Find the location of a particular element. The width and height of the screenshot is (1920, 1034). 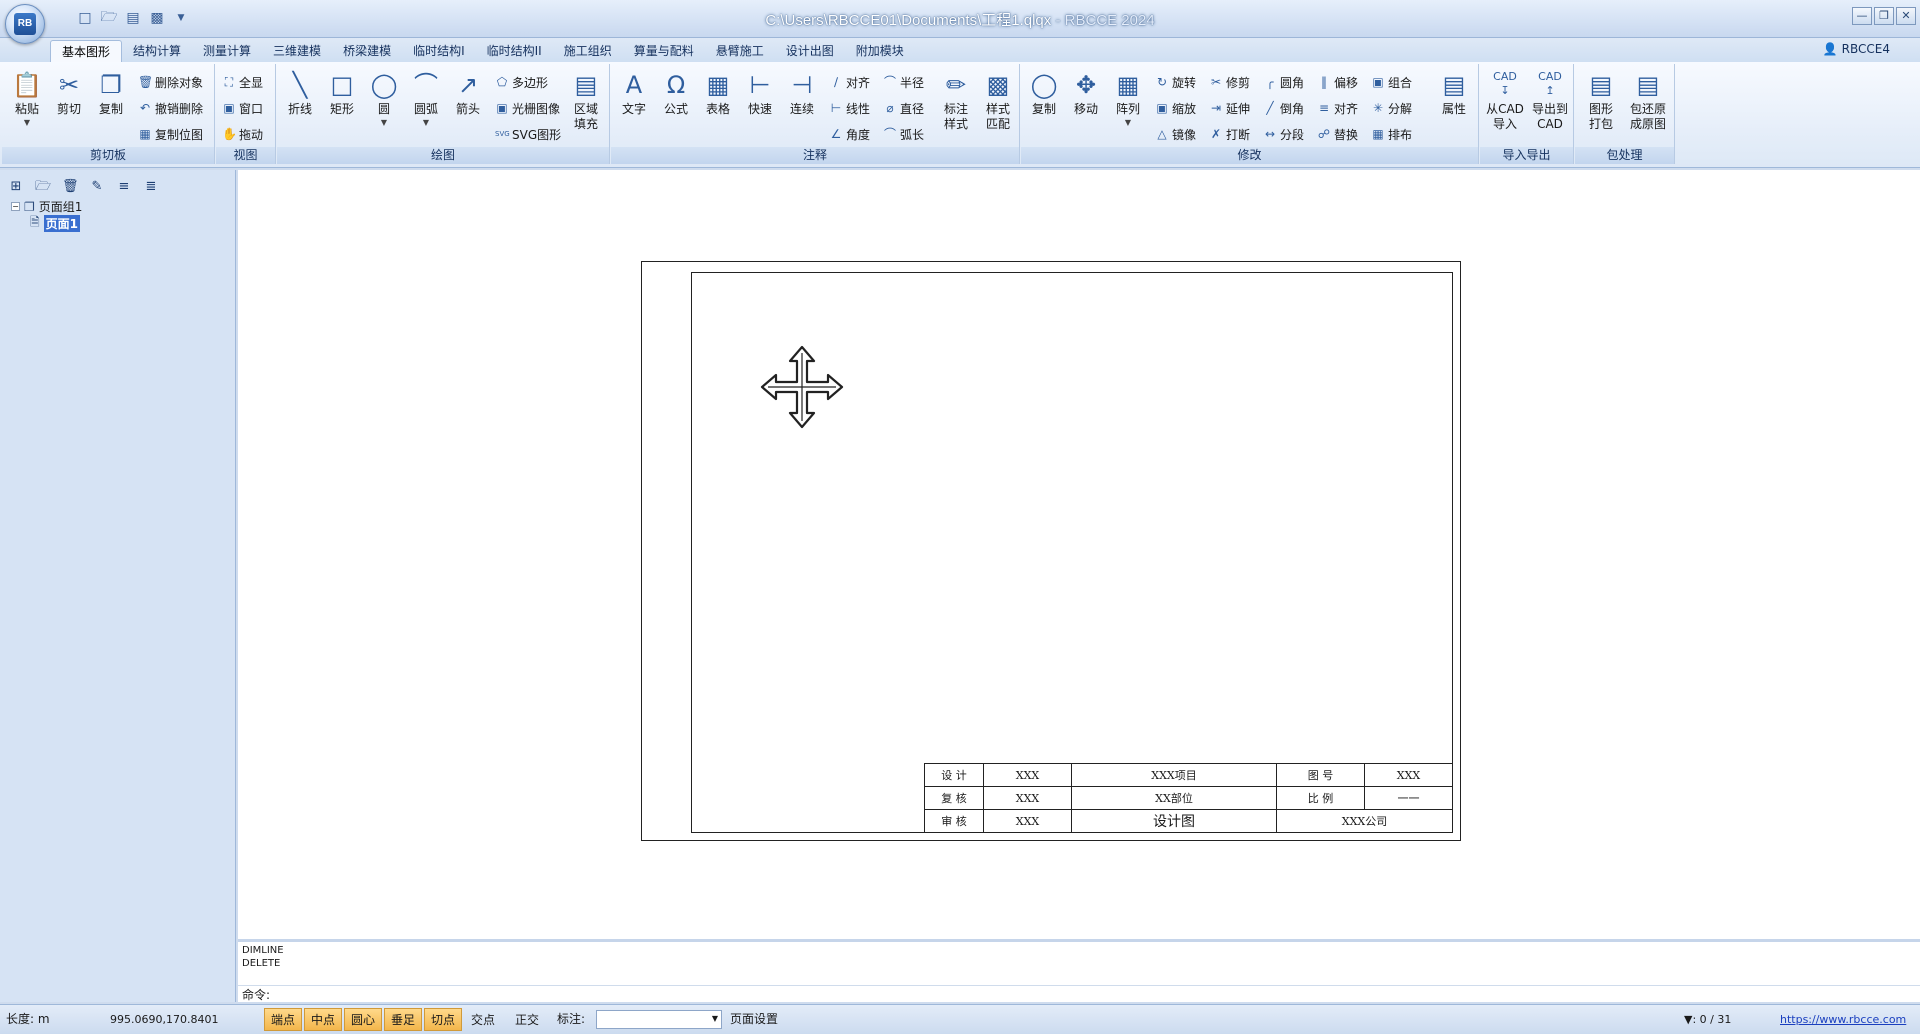

undo-delete-button: ↶ 撤销删除 is located at coordinates (170, 108).